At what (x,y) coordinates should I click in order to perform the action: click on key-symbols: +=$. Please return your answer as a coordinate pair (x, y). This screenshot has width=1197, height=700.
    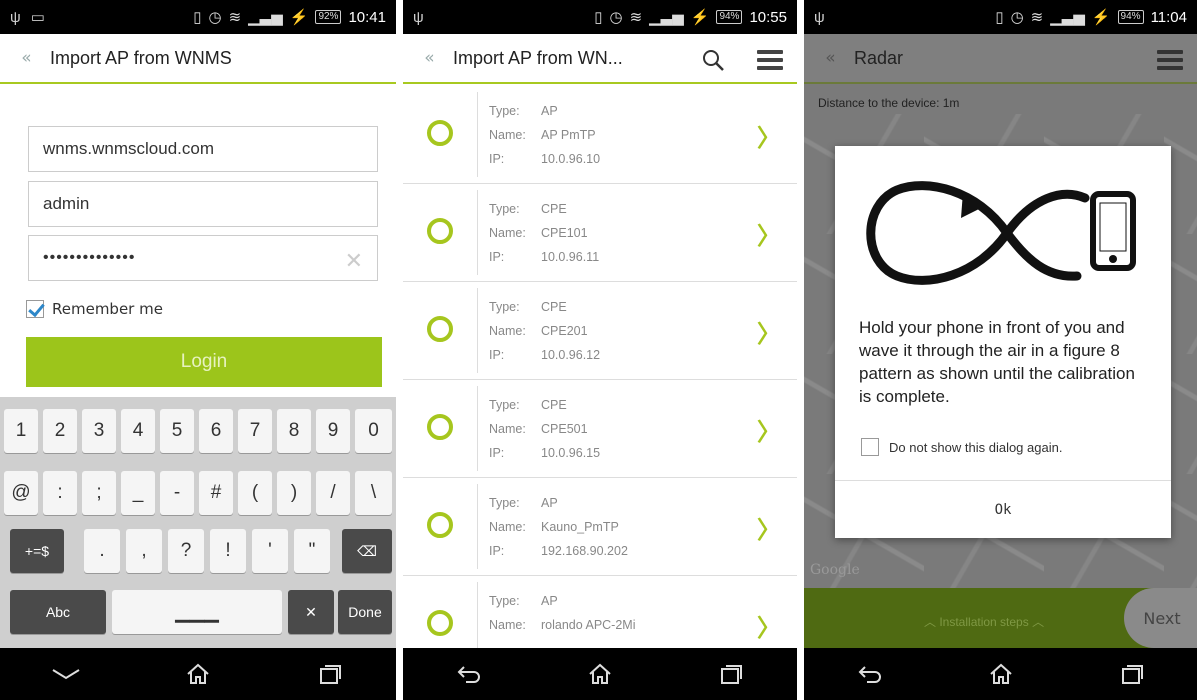
    Looking at the image, I should click on (37, 551).